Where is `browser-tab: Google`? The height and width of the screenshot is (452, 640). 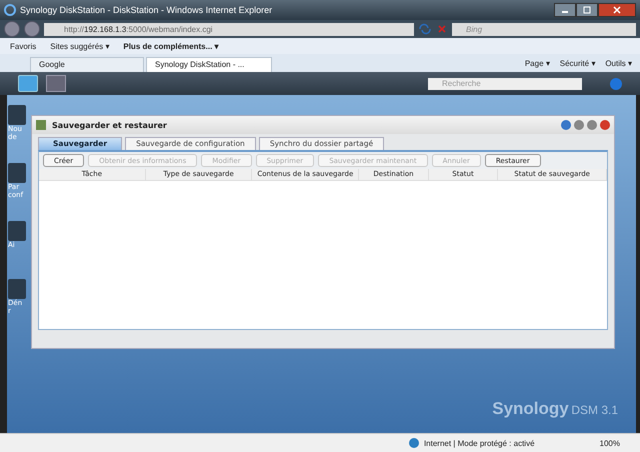
browser-tab: Google is located at coordinates (87, 64).